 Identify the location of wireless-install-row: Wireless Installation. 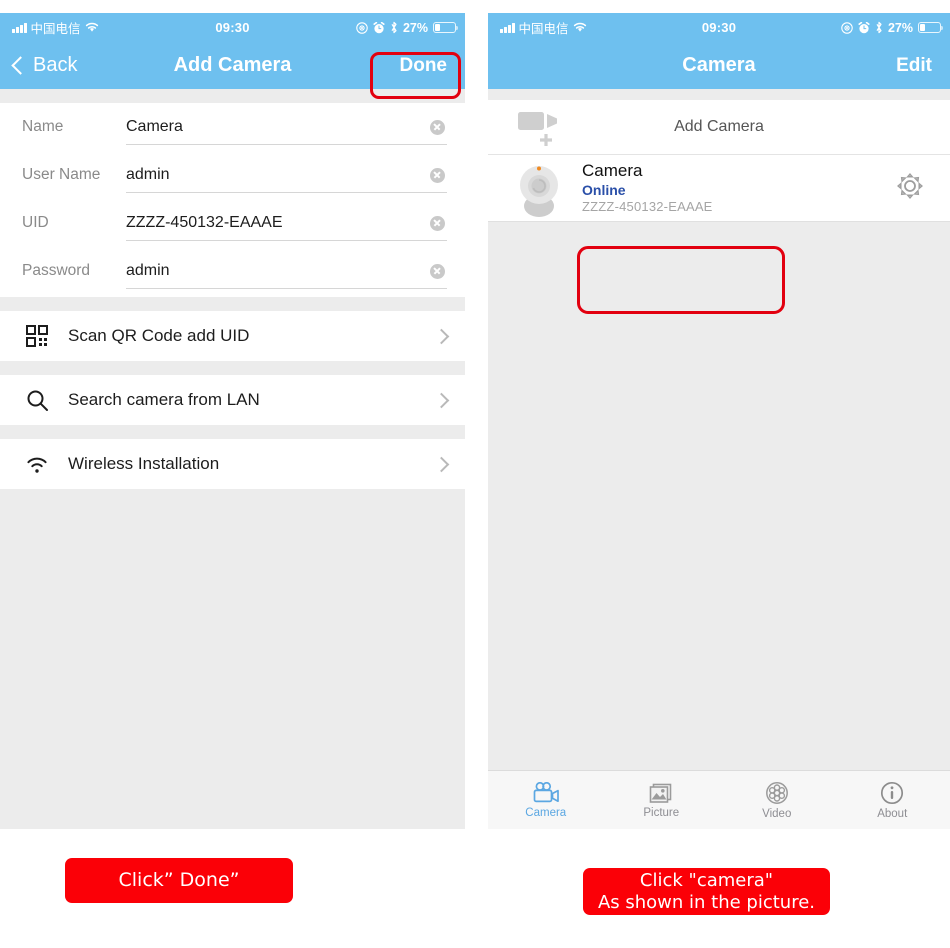
(232, 464).